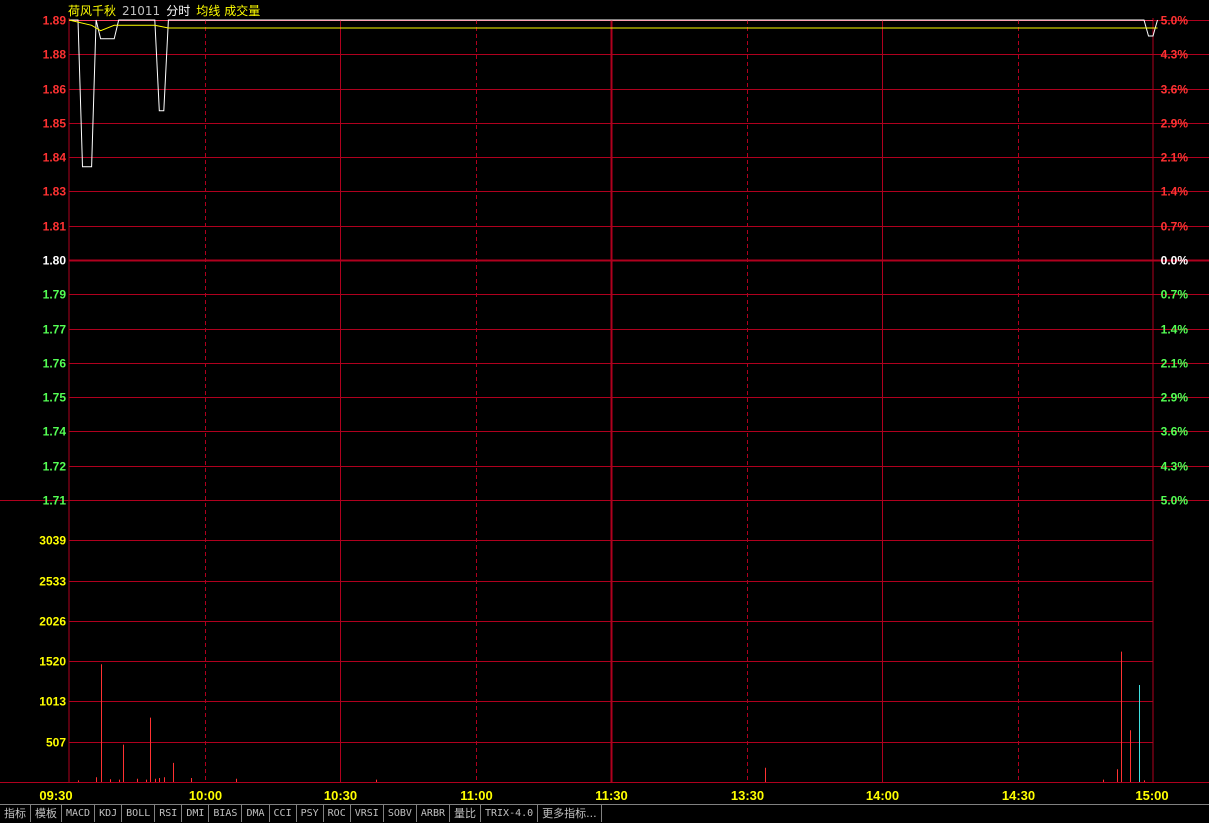 The image size is (1209, 823). I want to click on avg-line-label: 均线, so click(208, 11).